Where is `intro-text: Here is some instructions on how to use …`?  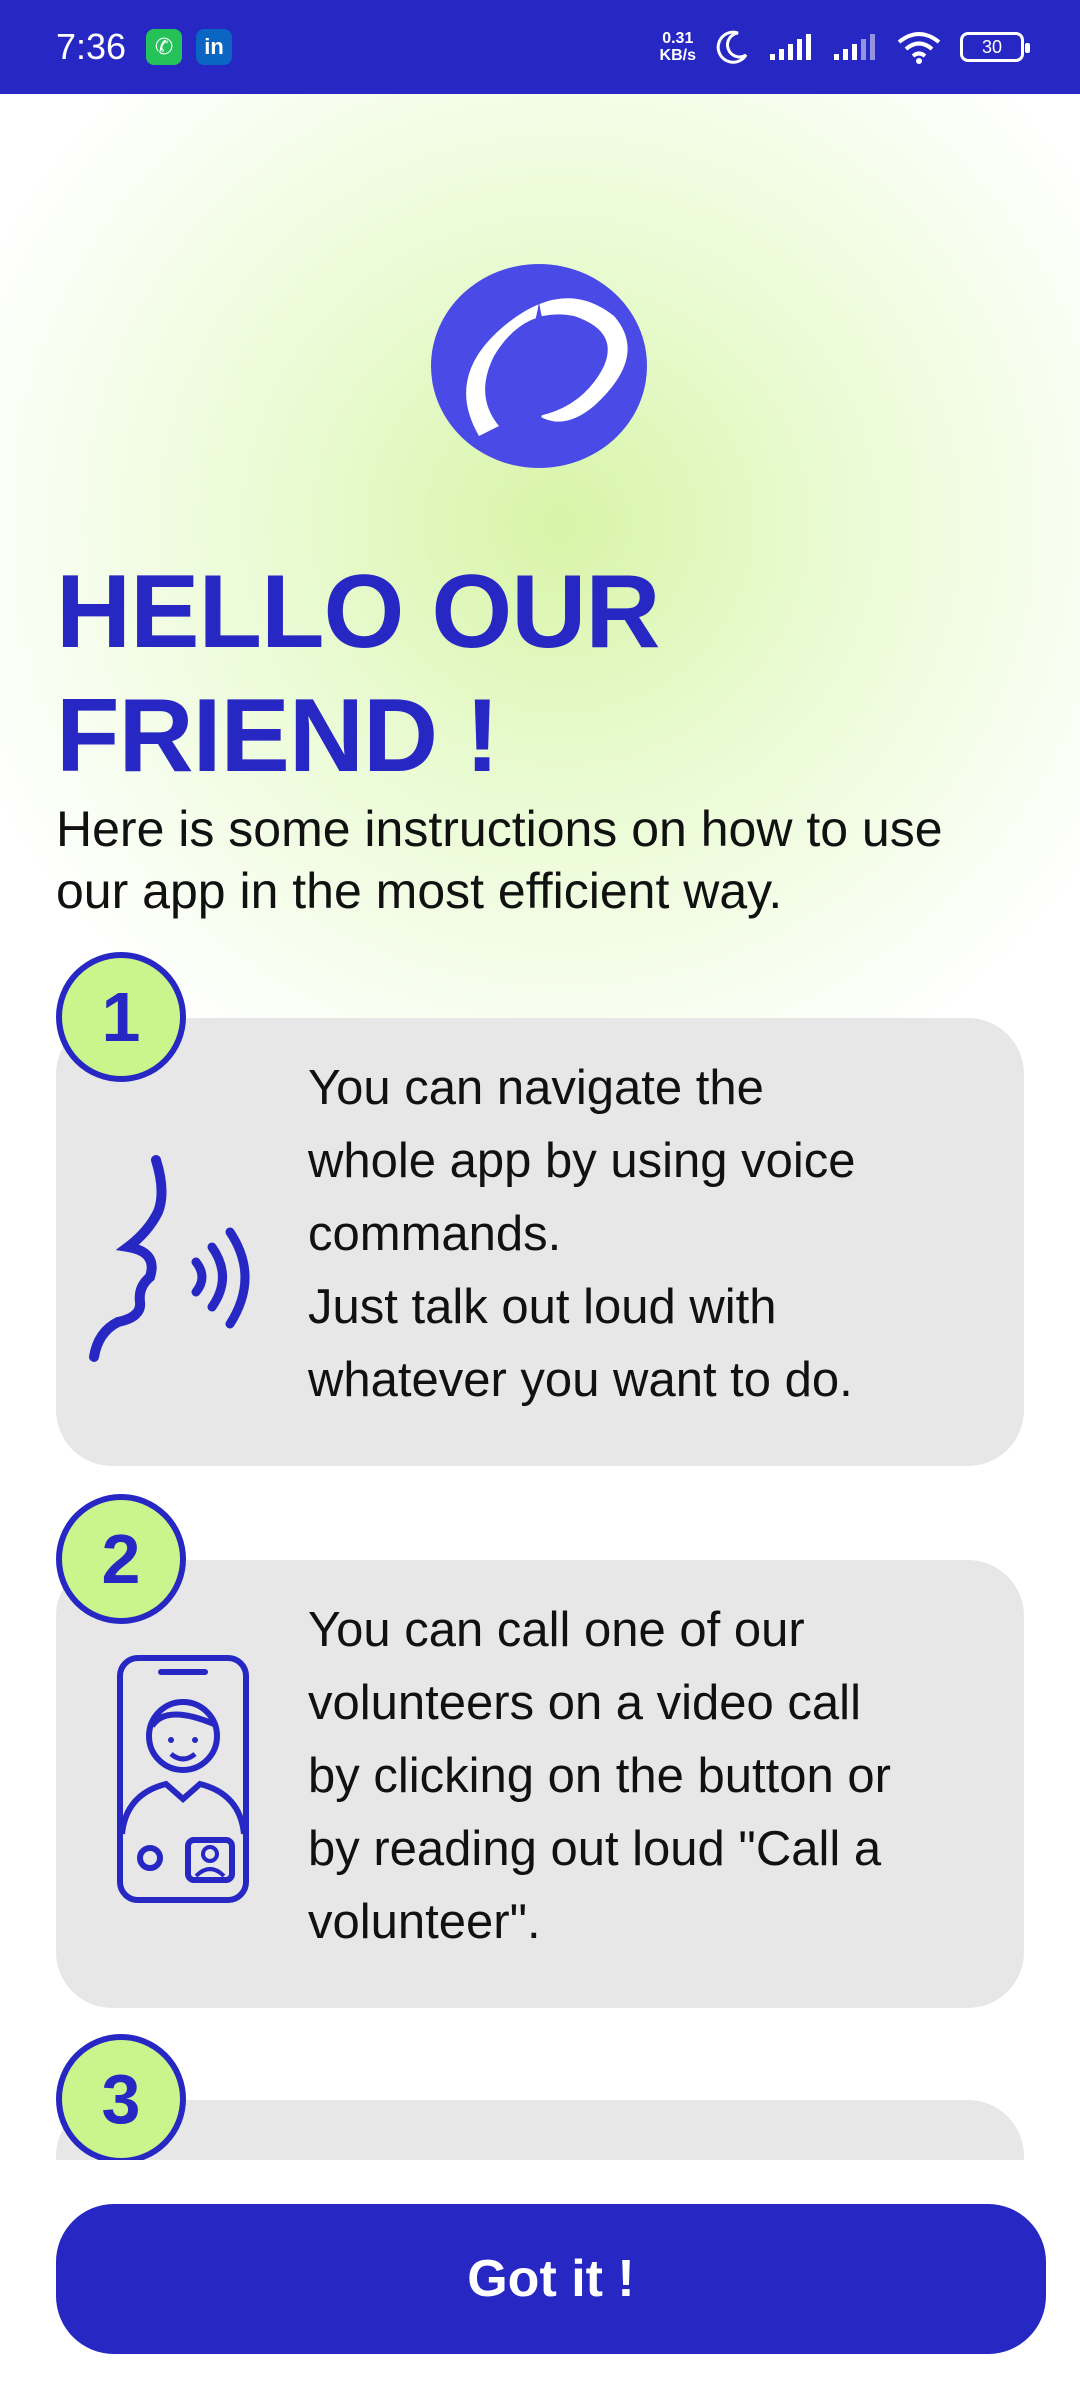
intro-text: Here is some instructions on how to use … is located at coordinates (499, 860).